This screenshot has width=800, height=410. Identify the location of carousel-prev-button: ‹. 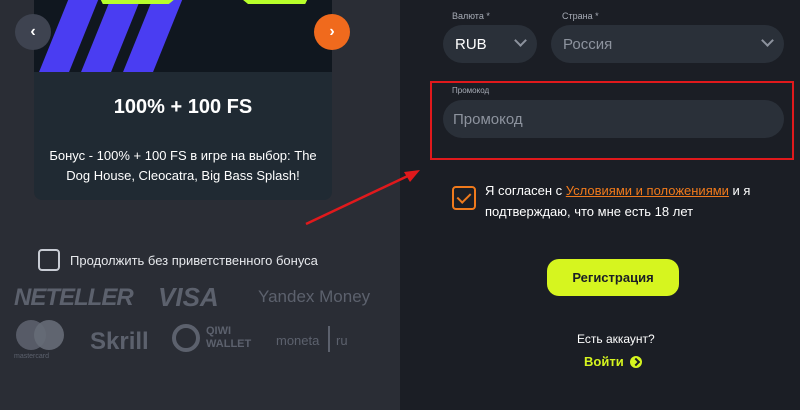
(33, 32).